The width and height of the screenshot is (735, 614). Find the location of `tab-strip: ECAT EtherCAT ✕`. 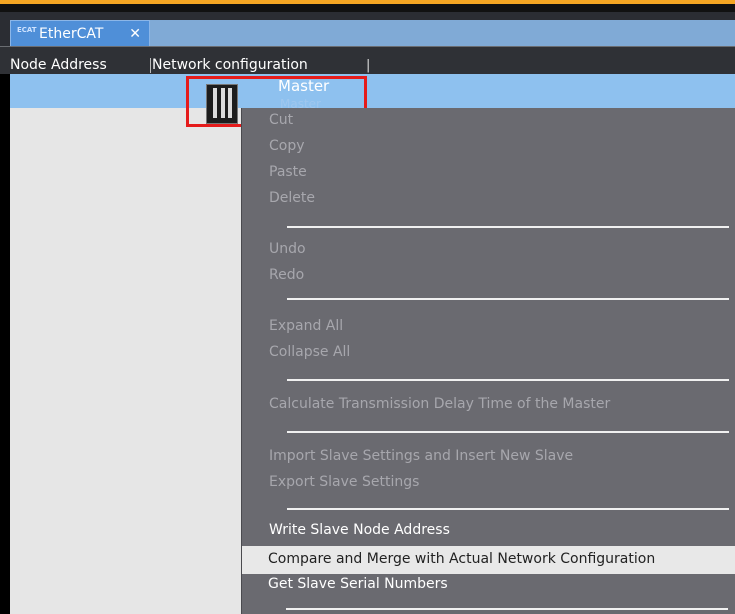

tab-strip: ECAT EtherCAT ✕ is located at coordinates (367, 29).